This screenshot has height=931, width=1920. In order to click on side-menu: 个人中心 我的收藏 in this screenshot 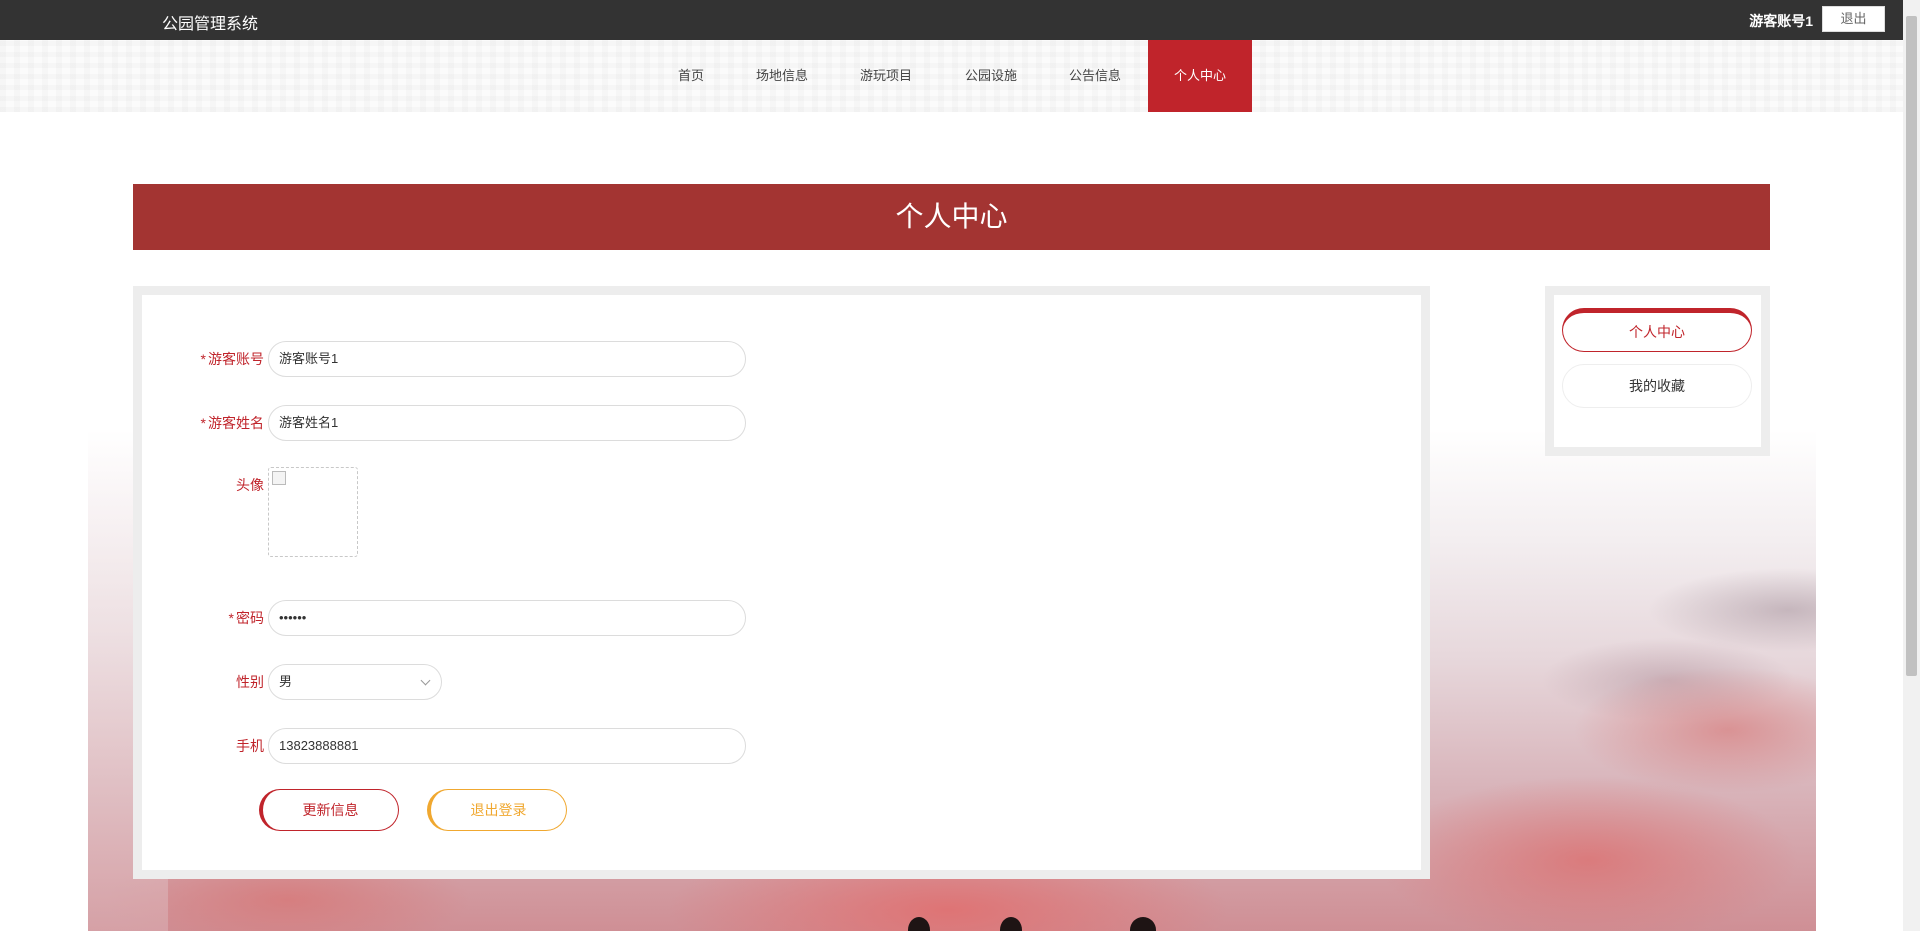, I will do `click(1657, 371)`.